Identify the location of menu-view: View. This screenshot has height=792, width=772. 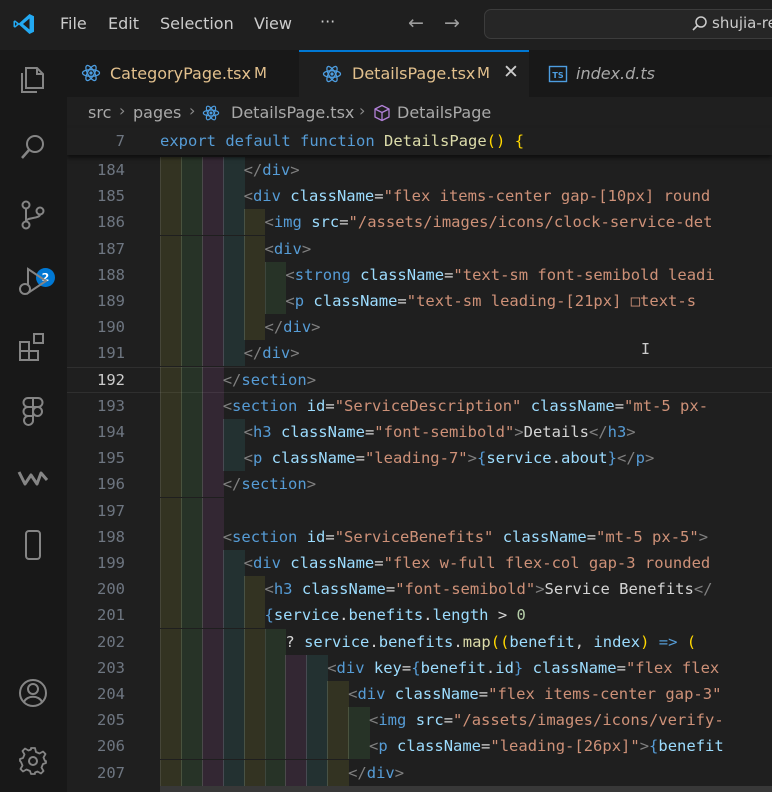
(273, 23).